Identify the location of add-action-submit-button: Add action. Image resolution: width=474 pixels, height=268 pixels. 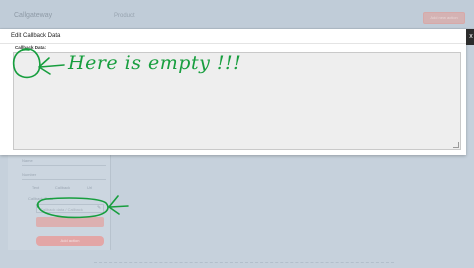
(70, 241).